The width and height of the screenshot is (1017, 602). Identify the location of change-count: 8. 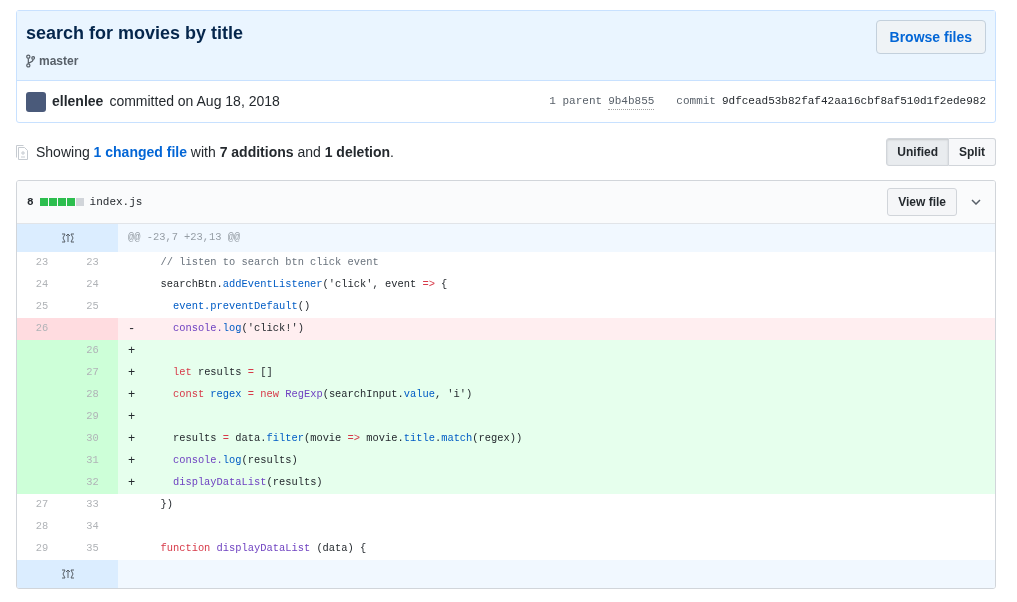
(30, 202).